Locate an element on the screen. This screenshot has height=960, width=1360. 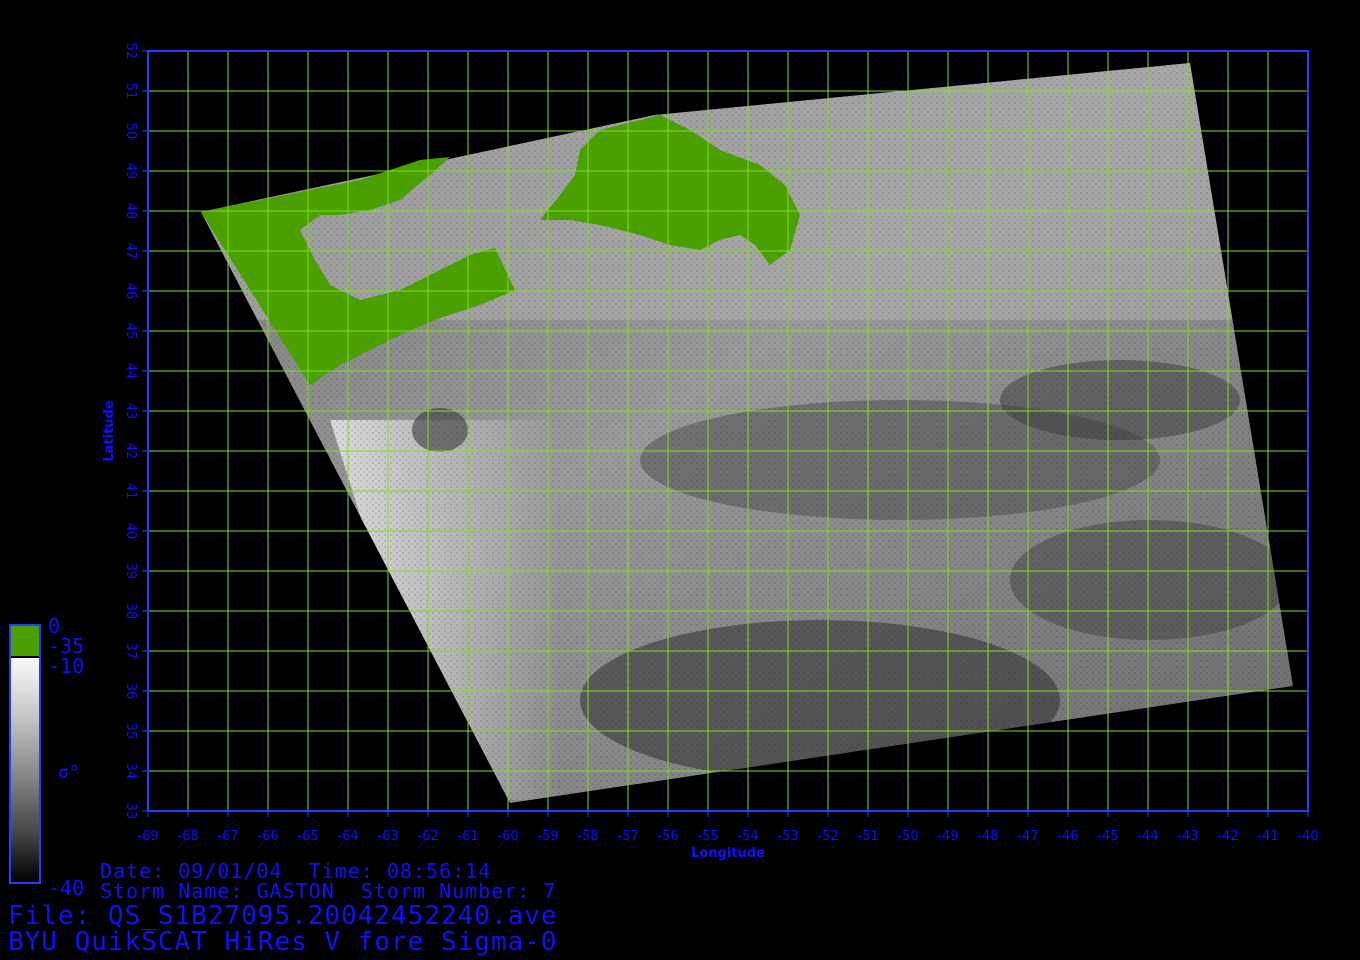
lat-tick-label: 36 is located at coordinates (130, 691).